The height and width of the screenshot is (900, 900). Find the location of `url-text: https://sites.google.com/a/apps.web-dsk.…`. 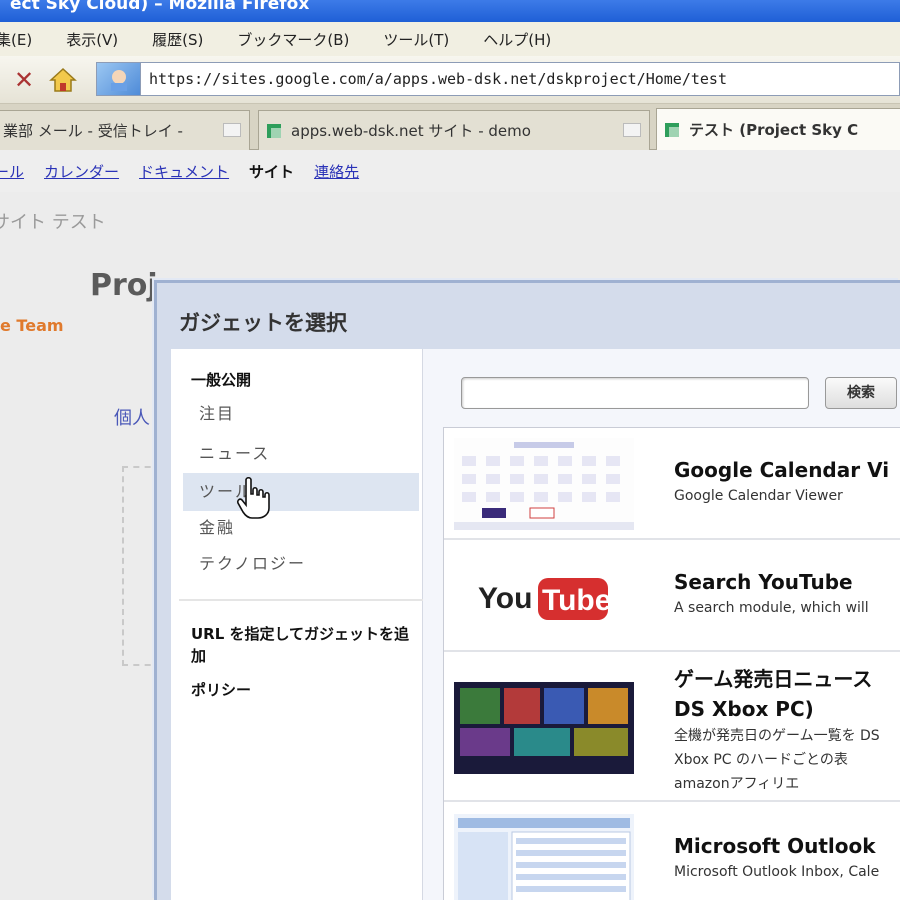

url-text: https://sites.google.com/a/apps.web-dsk.… is located at coordinates (438, 79).